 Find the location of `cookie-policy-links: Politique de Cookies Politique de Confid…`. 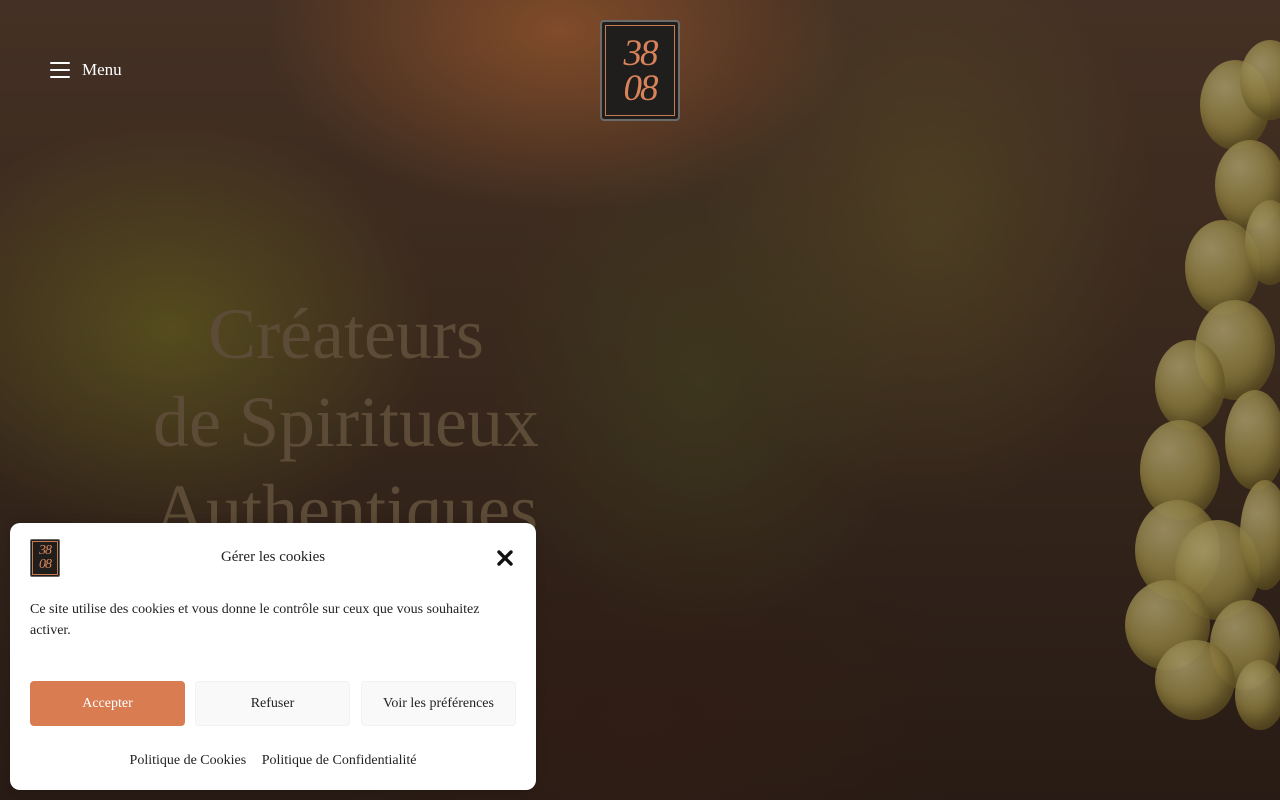

cookie-policy-links: Politique de Cookies Politique de Confid… is located at coordinates (273, 761).